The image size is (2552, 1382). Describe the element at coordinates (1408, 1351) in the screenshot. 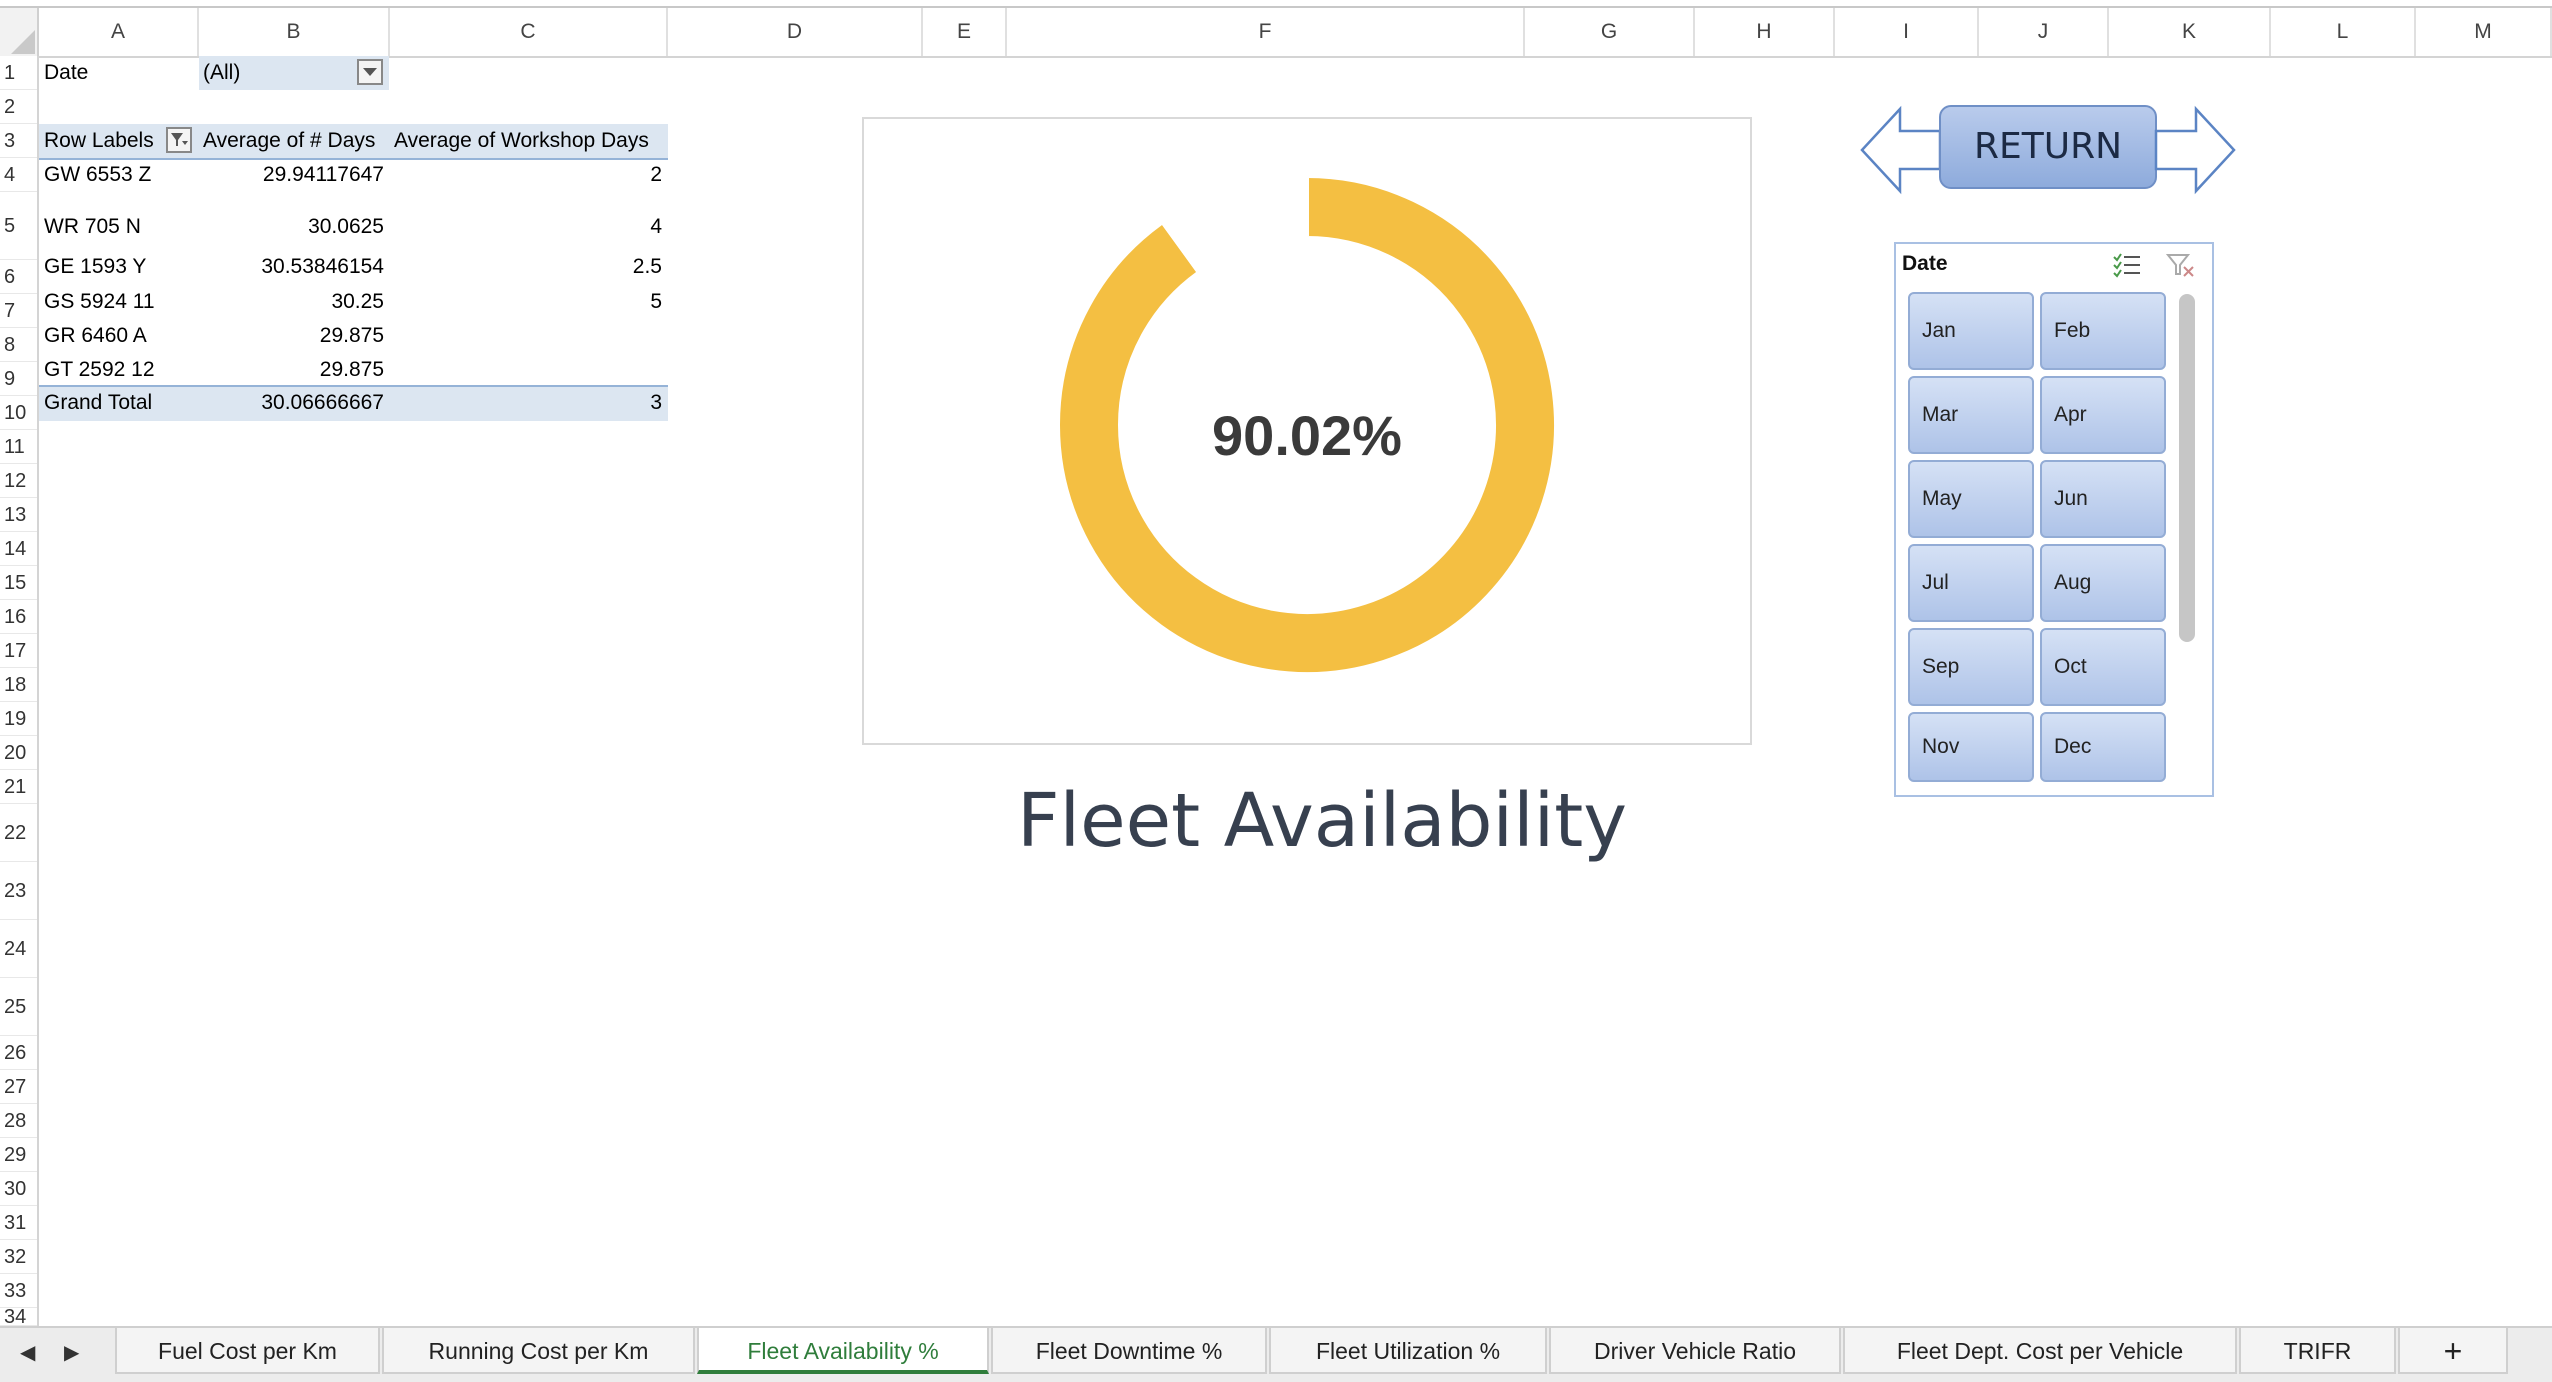

I see `tab-fleet-utilization: Fleet Utilization %` at that location.